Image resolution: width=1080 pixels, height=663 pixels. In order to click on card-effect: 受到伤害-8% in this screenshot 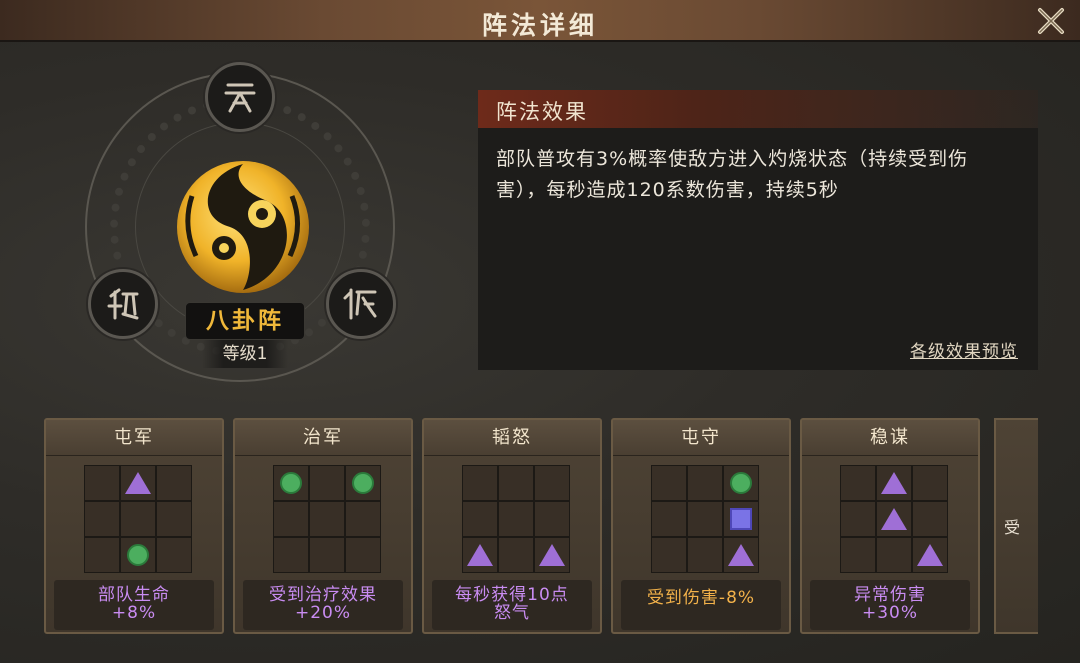, I will do `click(701, 605)`.